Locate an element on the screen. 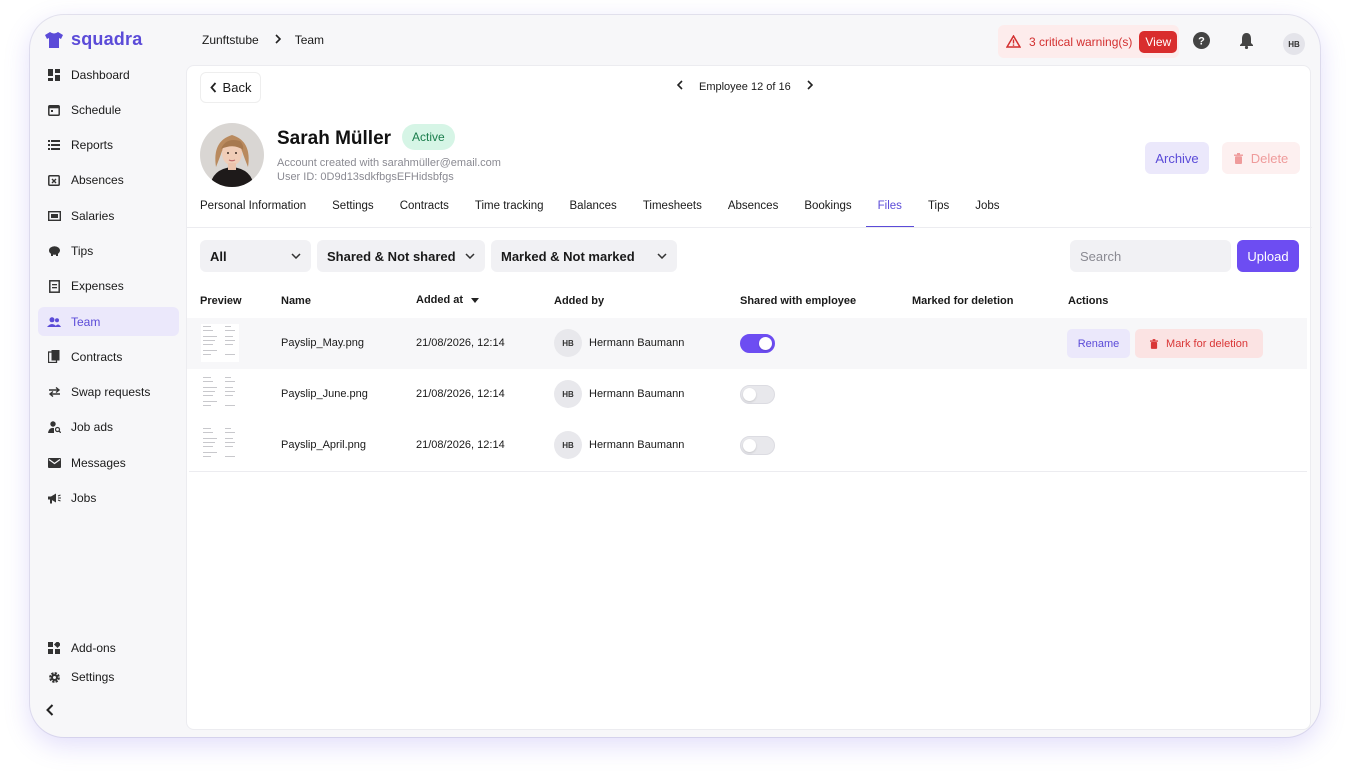 The height and width of the screenshot is (782, 1350). warning-icon is located at coordinates (1013, 41).